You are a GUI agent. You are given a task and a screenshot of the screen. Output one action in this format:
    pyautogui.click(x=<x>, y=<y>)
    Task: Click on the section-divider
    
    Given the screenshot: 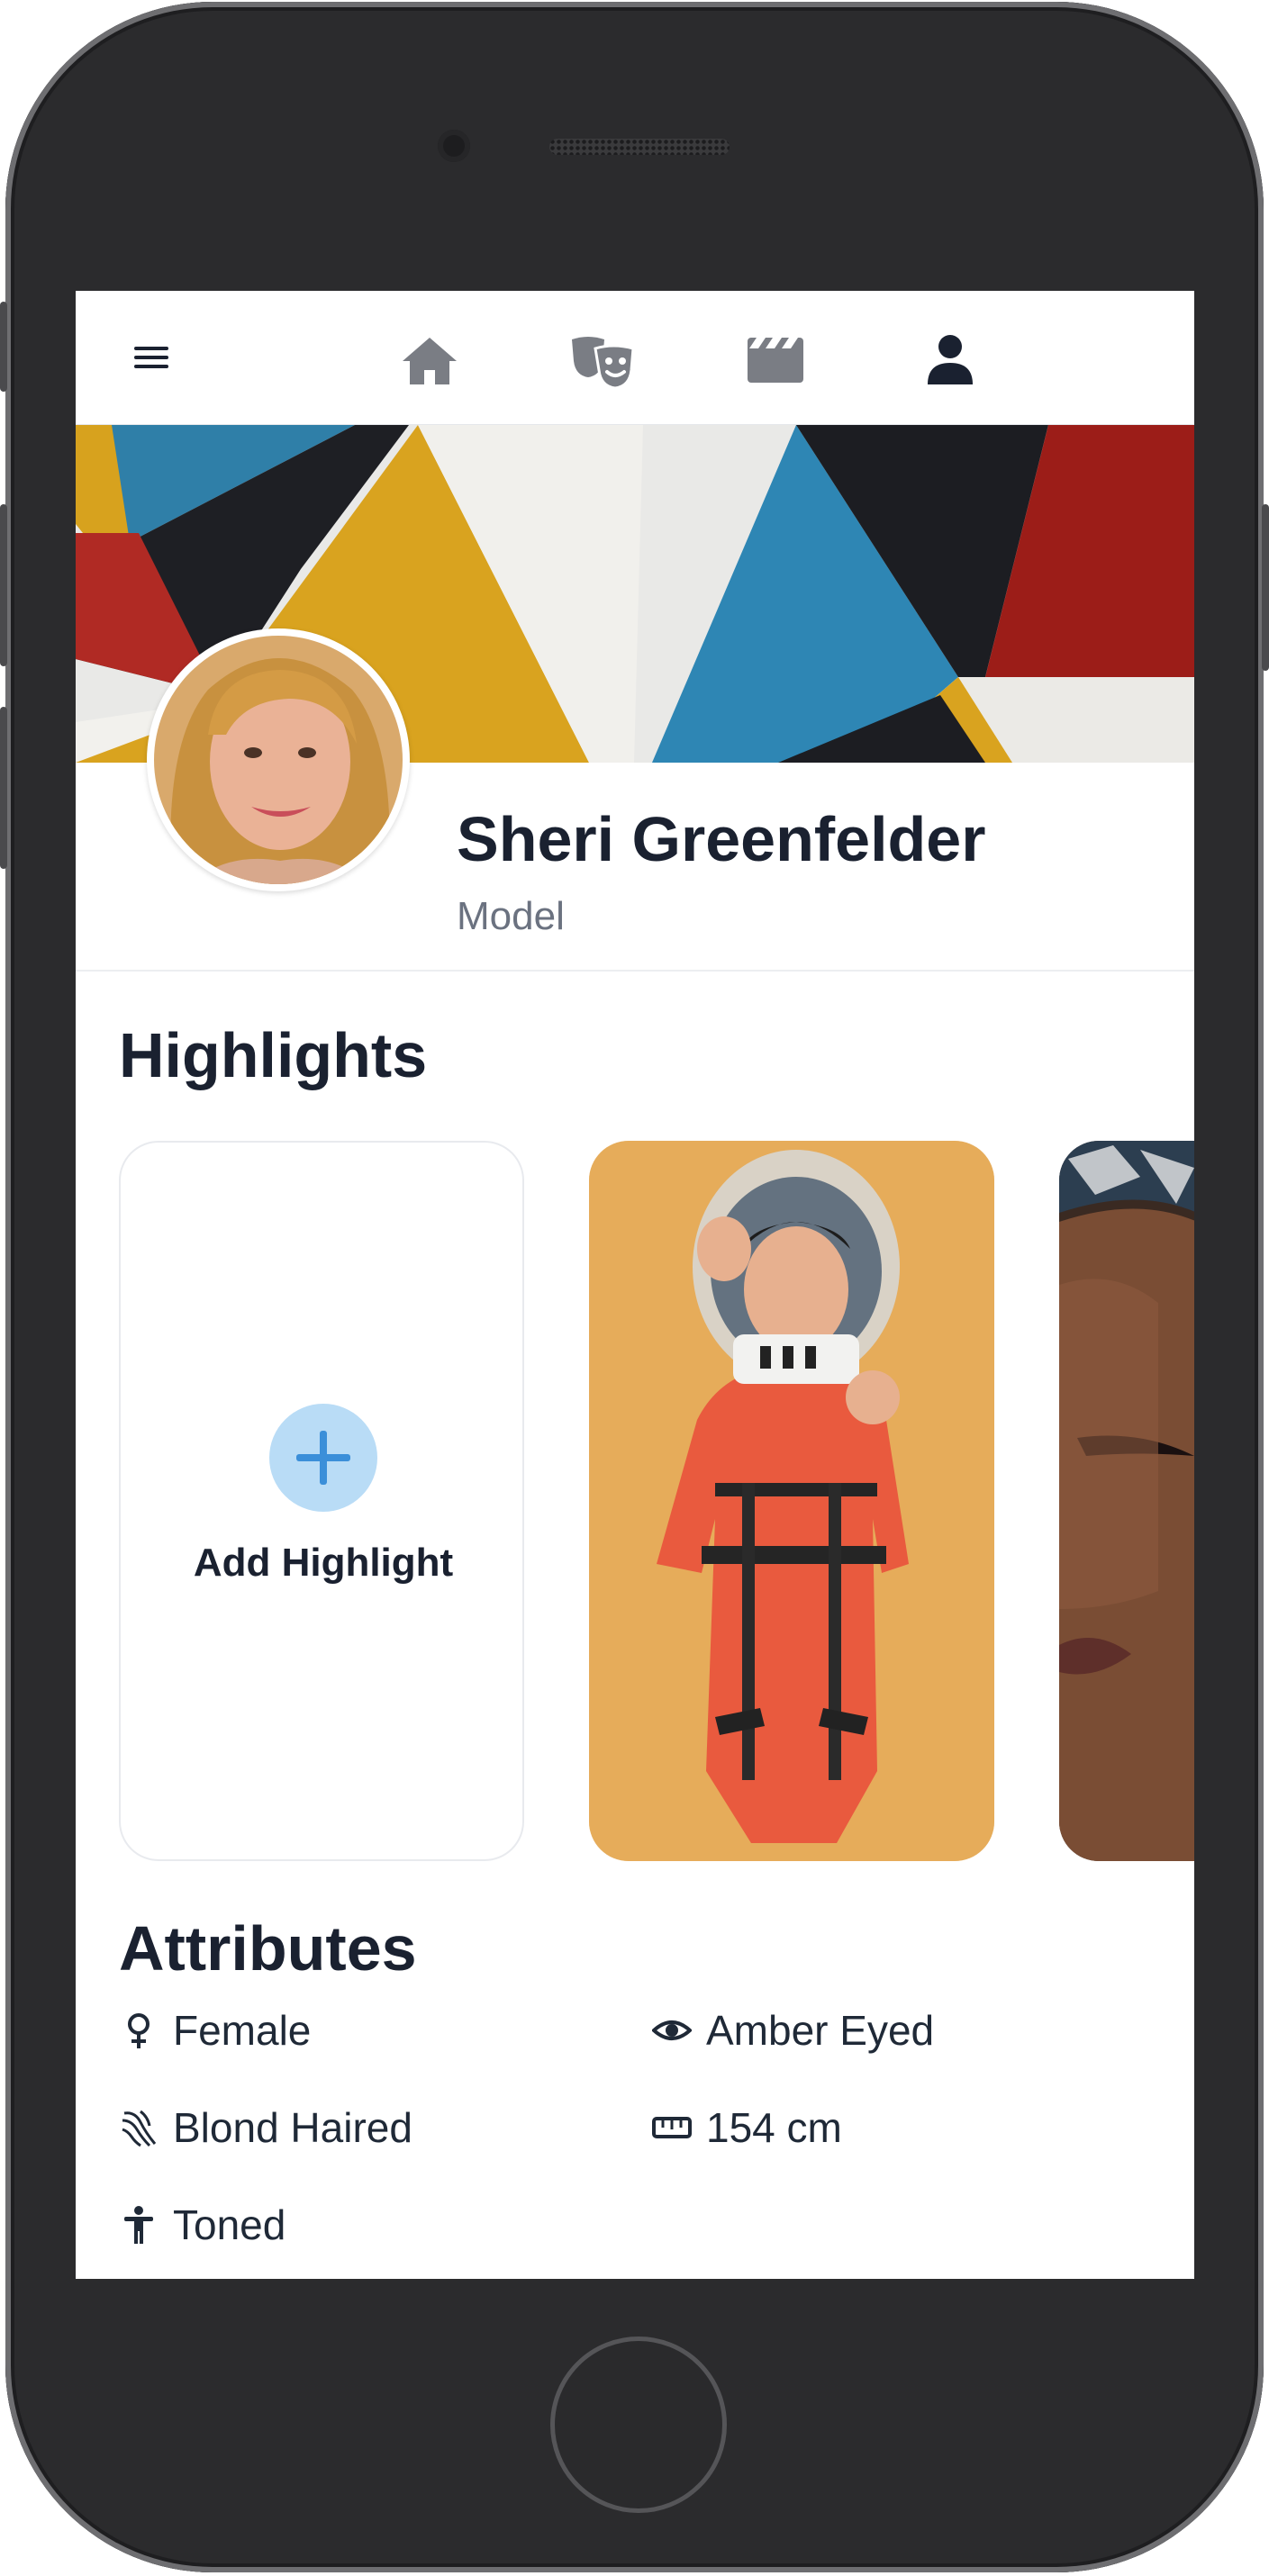 What is the action you would take?
    pyautogui.click(x=635, y=971)
    